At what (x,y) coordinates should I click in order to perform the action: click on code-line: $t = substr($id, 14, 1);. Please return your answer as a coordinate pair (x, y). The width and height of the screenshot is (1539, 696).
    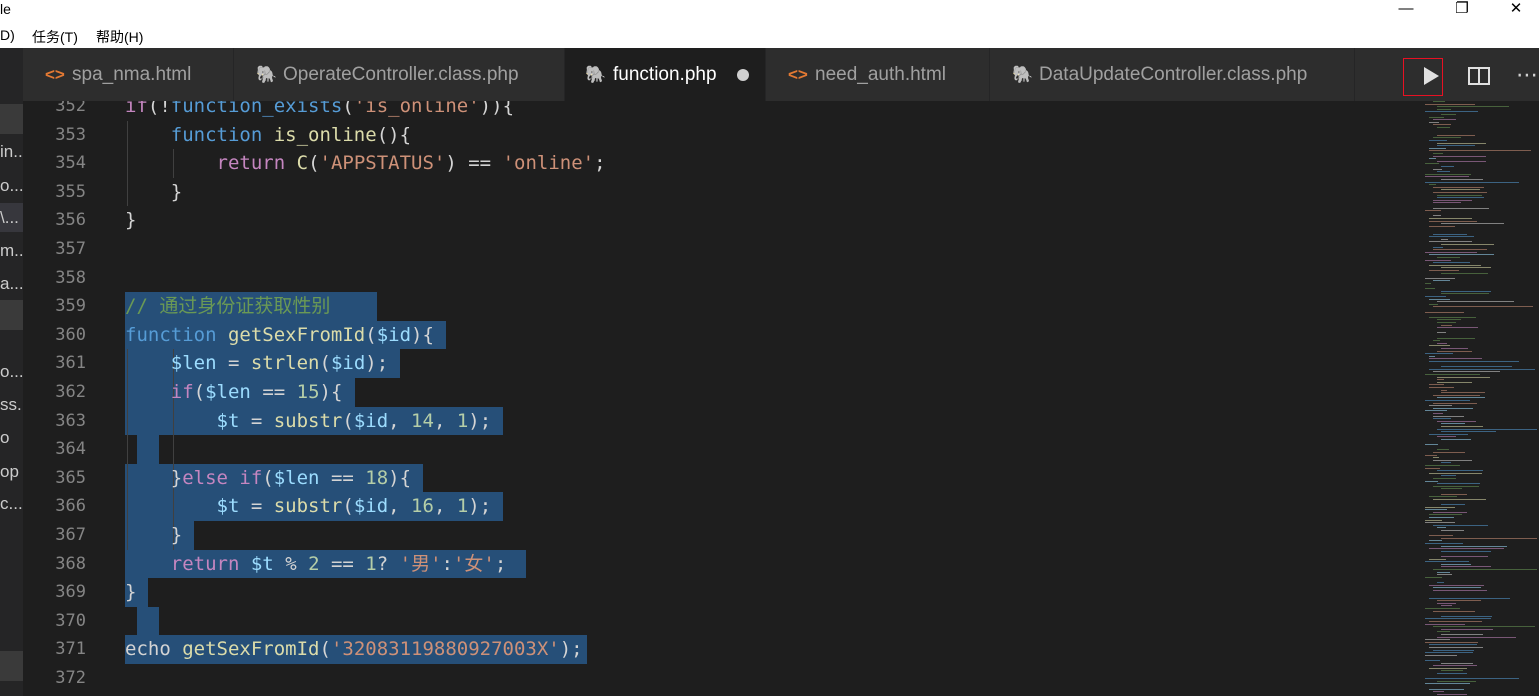
    Looking at the image, I should click on (308, 421).